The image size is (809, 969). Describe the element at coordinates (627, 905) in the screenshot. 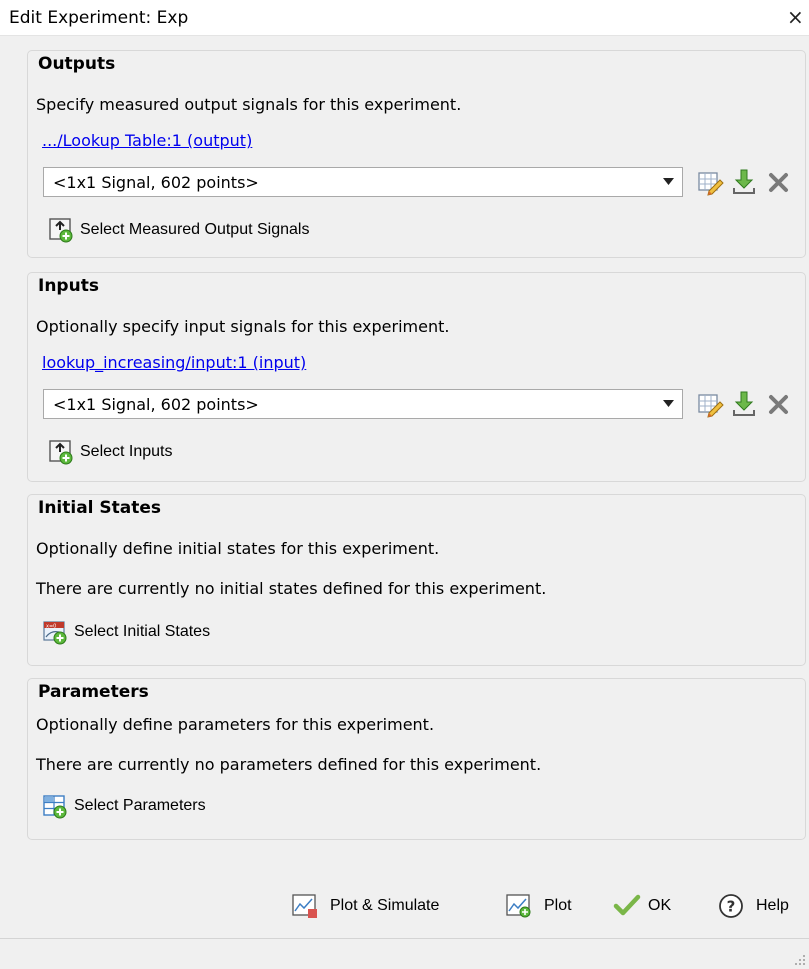

I see `checkmark-icon` at that location.